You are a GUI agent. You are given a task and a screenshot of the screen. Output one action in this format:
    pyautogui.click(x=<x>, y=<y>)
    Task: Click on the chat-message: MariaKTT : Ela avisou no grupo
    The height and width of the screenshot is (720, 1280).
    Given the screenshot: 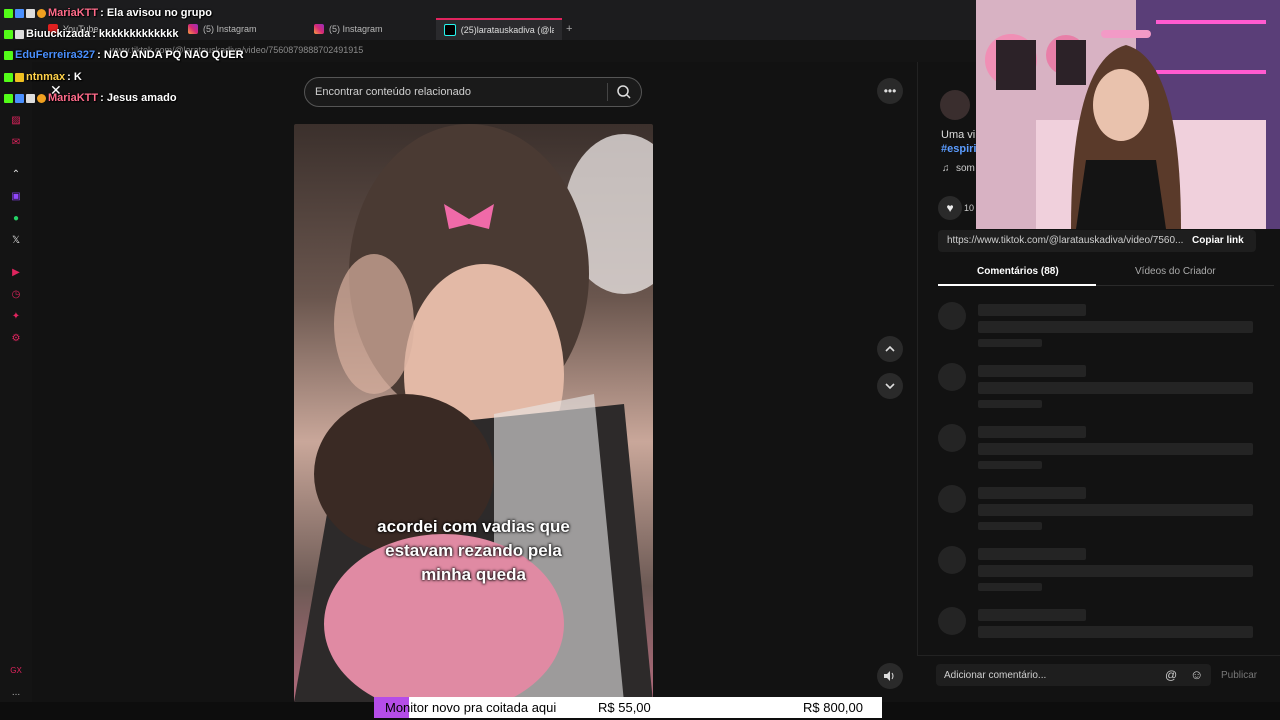 What is the action you would take?
    pyautogui.click(x=108, y=13)
    